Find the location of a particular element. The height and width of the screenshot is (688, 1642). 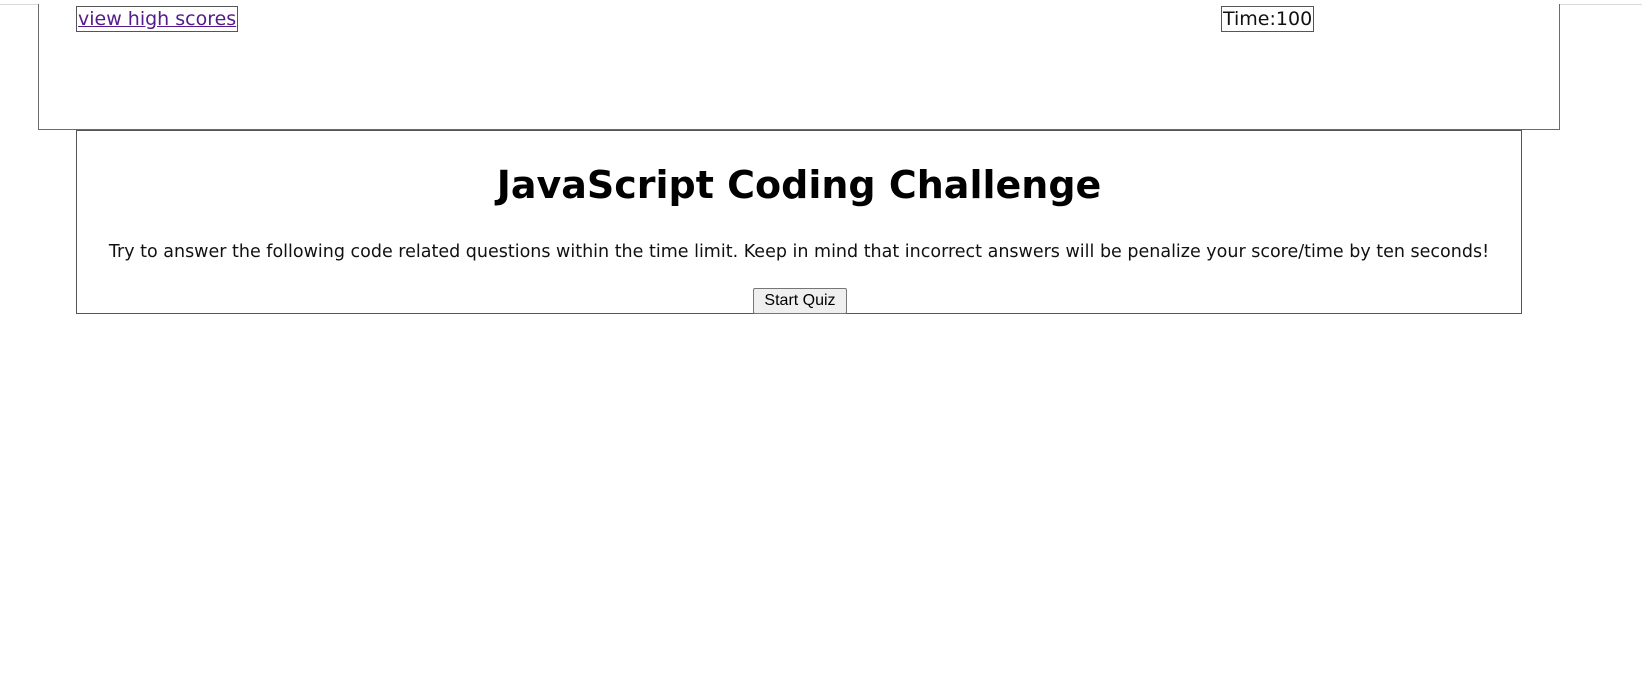

page-title: JavaScript Coding Challenge is located at coordinates (799, 185).